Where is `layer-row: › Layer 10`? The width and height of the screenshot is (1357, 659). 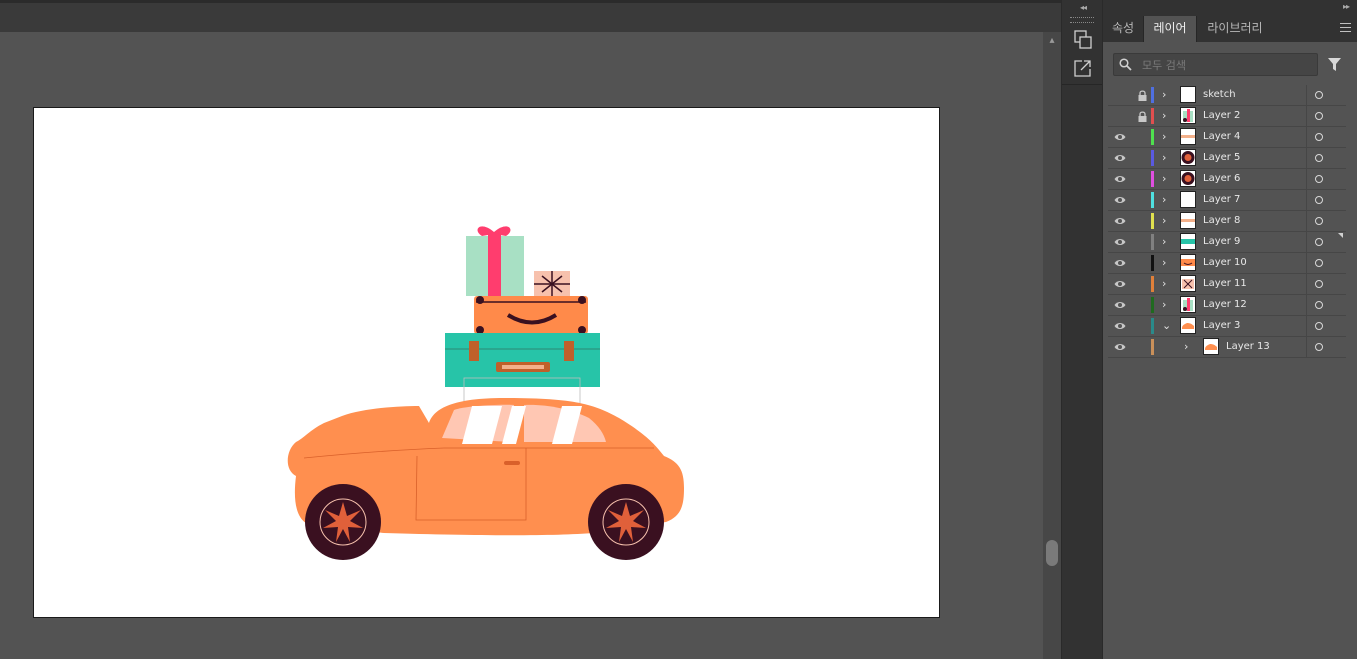
layer-row: › Layer 10 is located at coordinates (1227, 263).